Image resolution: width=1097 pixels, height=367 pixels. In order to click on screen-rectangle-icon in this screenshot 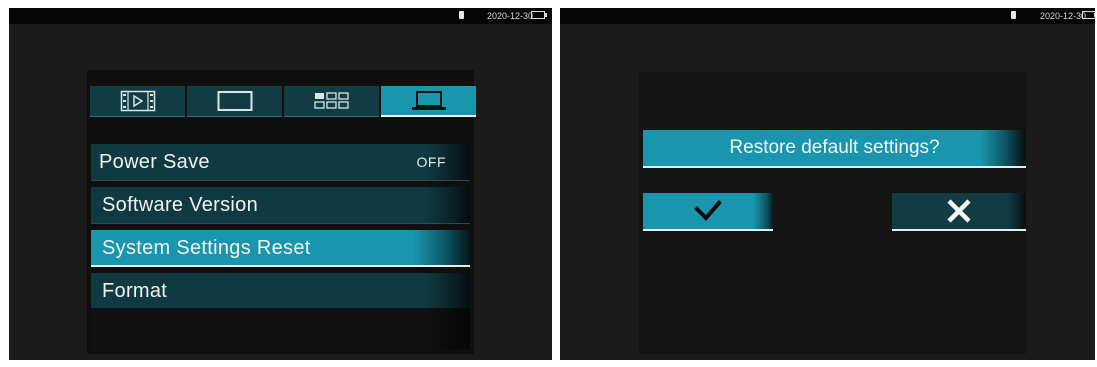, I will do `click(234, 101)`.